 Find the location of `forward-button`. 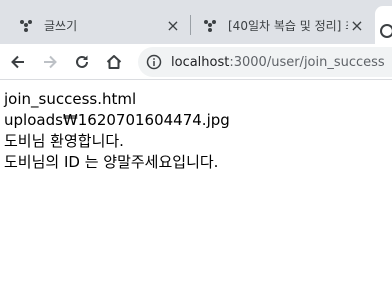

forward-button is located at coordinates (50, 62).